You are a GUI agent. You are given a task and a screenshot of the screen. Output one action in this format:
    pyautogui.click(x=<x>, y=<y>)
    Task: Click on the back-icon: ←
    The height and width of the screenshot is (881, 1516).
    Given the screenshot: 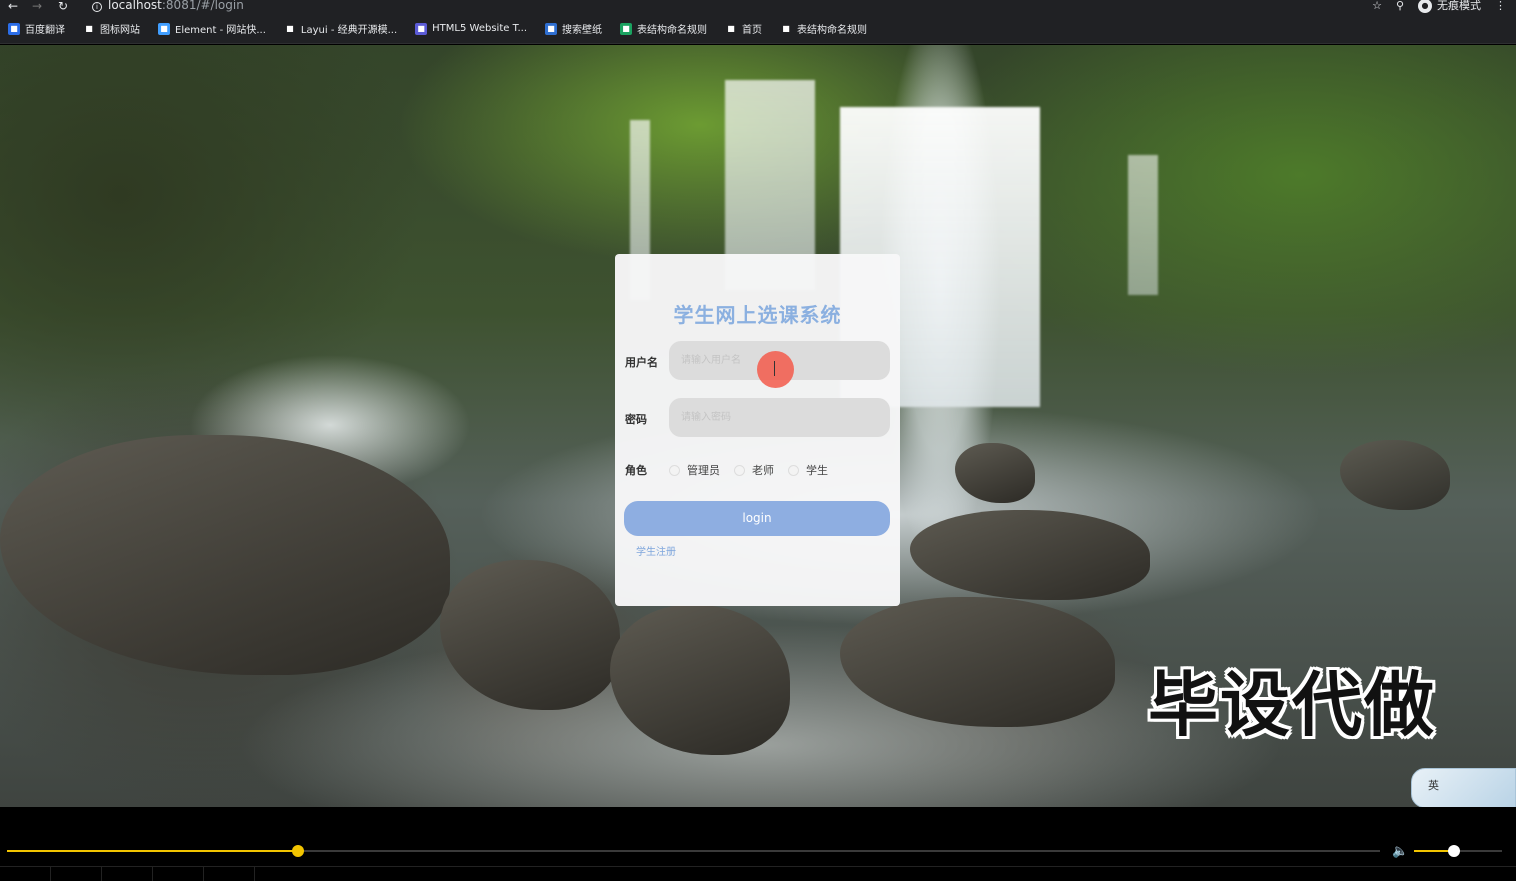 What is the action you would take?
    pyautogui.click(x=13, y=6)
    